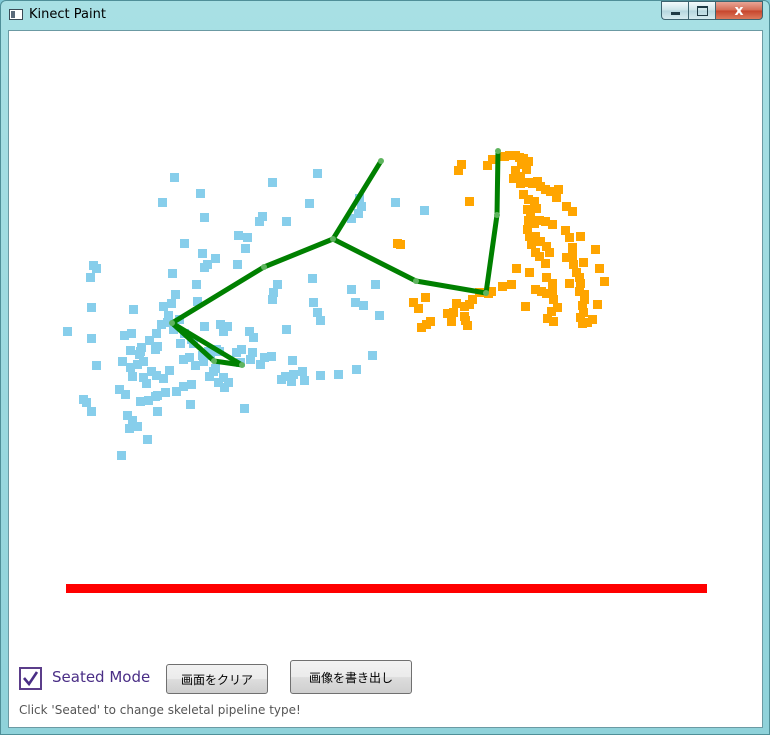  What do you see at coordinates (739, 10) in the screenshot?
I see `close-button: x` at bounding box center [739, 10].